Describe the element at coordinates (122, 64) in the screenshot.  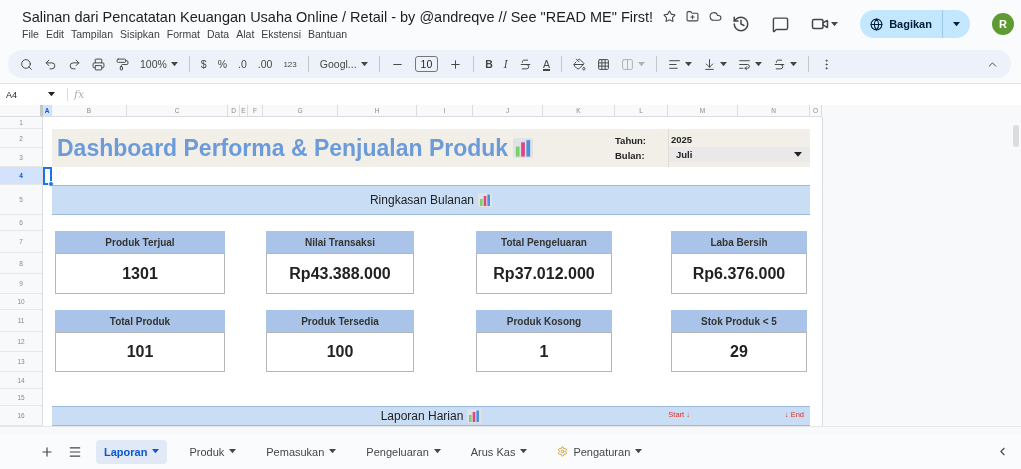
I see `paint-roller-icon` at that location.